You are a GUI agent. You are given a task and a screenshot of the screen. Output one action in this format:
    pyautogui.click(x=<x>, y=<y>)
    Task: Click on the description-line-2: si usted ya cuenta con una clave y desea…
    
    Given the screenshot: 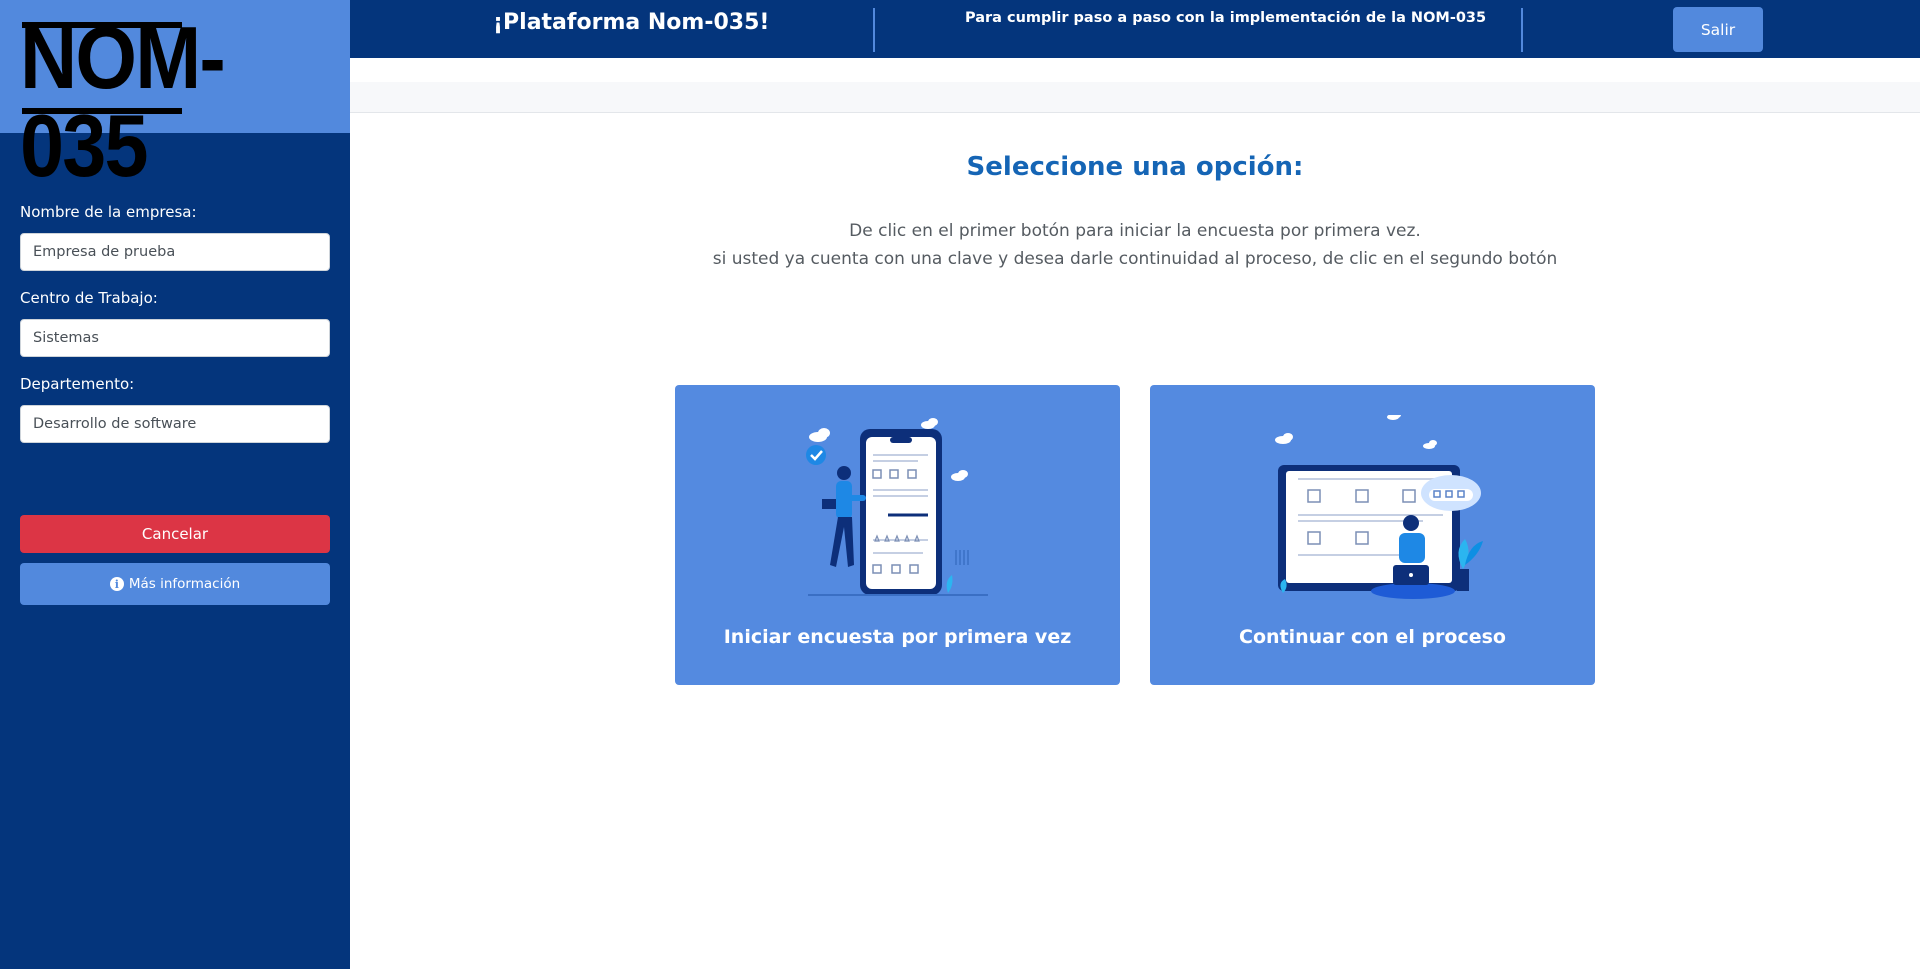 What is the action you would take?
    pyautogui.click(x=1135, y=259)
    